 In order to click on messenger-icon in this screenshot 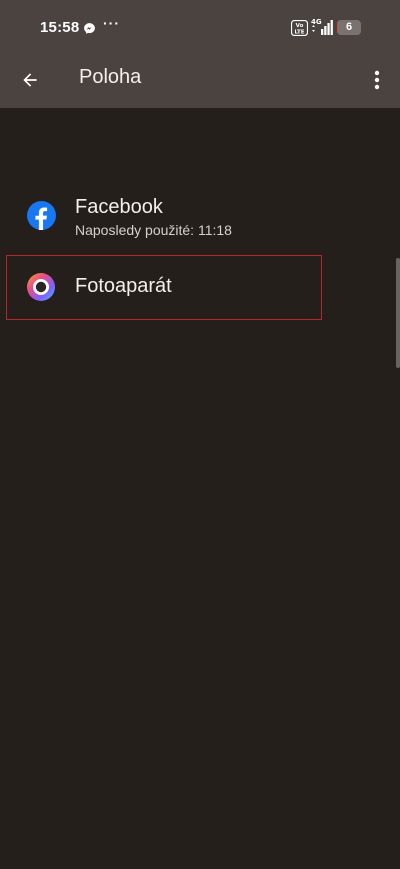, I will do `click(89, 28)`.